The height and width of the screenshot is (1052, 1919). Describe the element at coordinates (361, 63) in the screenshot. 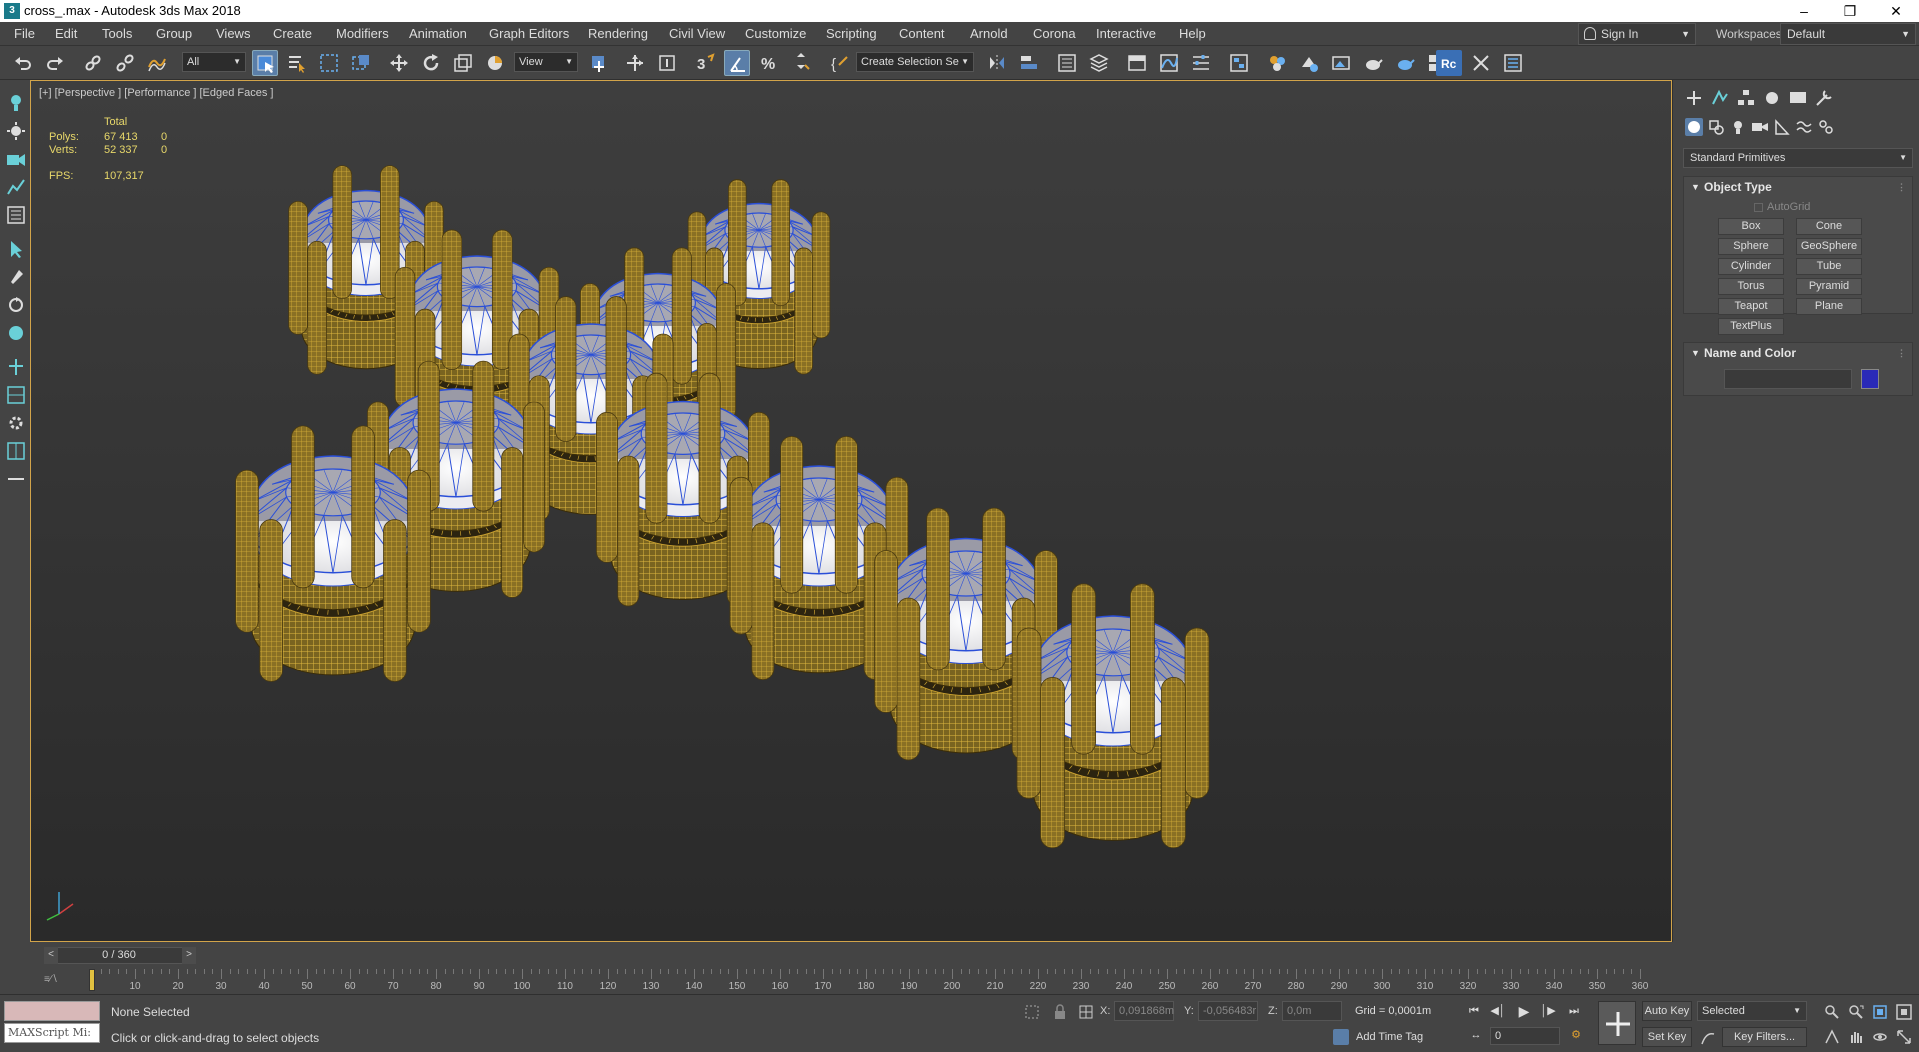

I see `window-crossing-button` at that location.